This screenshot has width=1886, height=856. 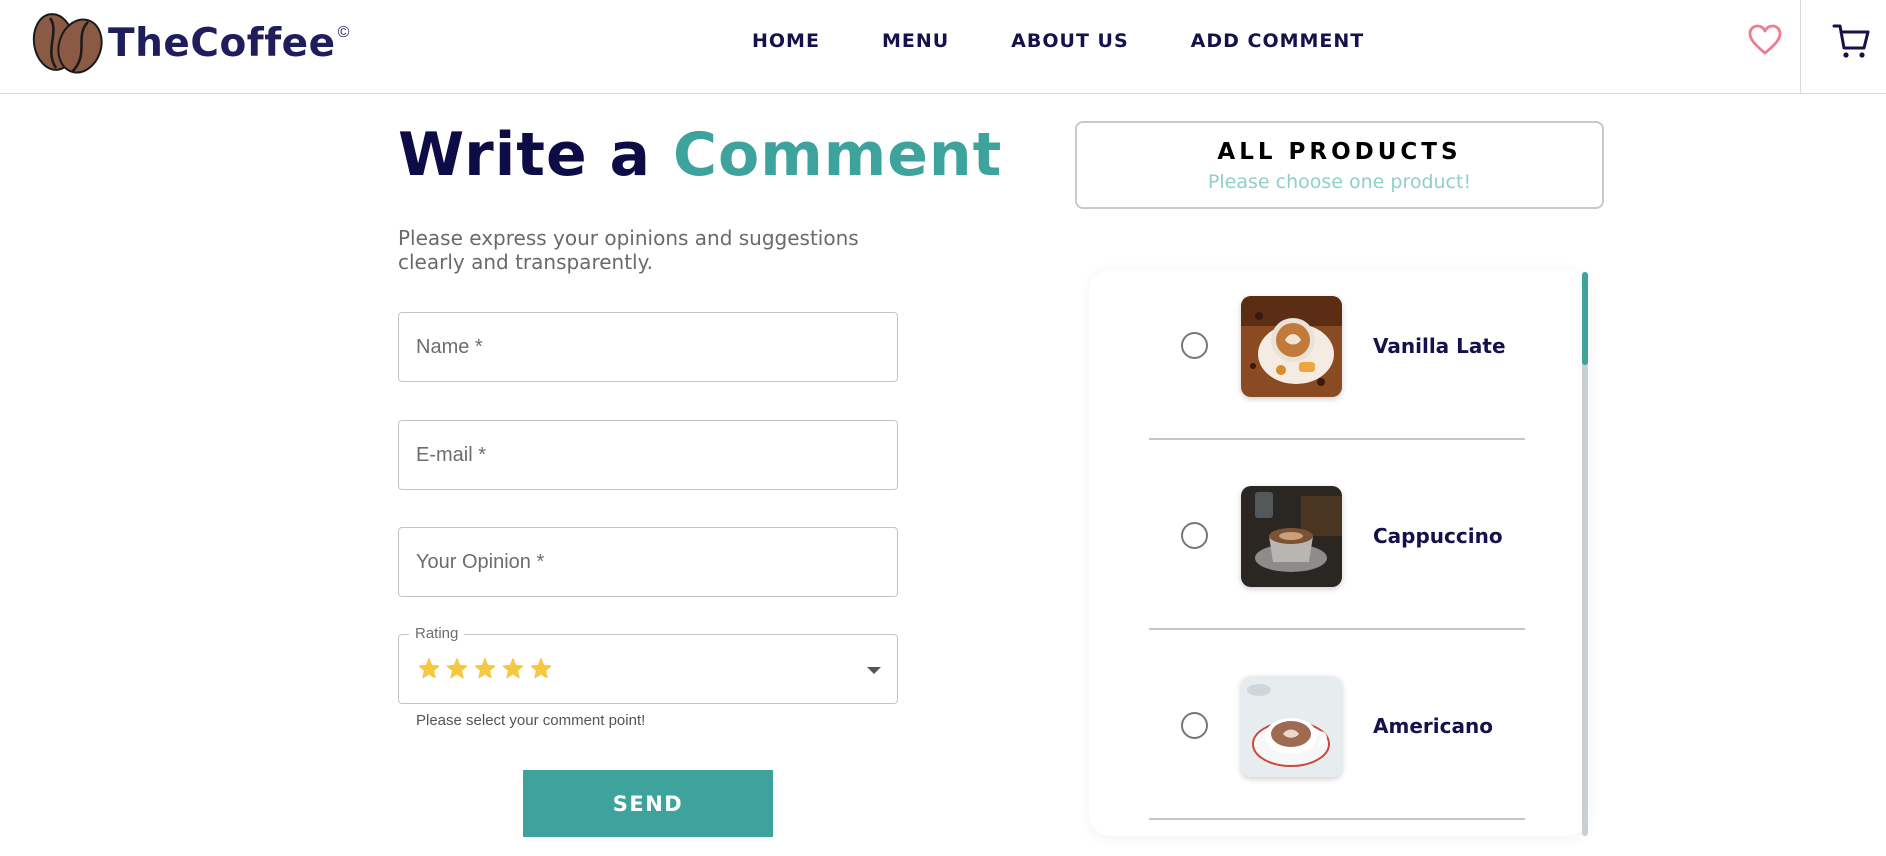 What do you see at coordinates (1585, 318) in the screenshot?
I see `scrollbar-thumb` at bounding box center [1585, 318].